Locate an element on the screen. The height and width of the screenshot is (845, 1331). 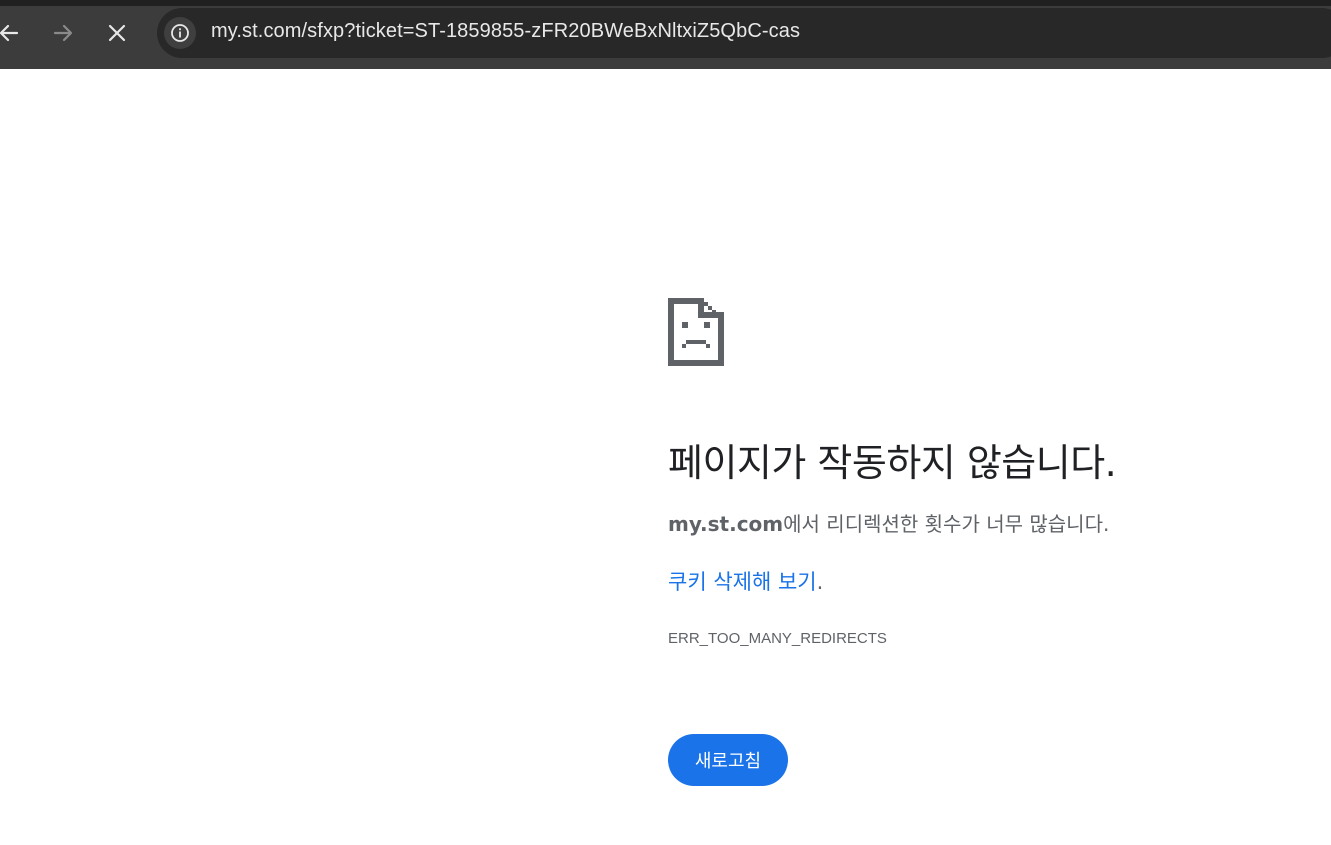
clear-cookies-link: 쿠키 삭제해 보기 is located at coordinates (742, 582).